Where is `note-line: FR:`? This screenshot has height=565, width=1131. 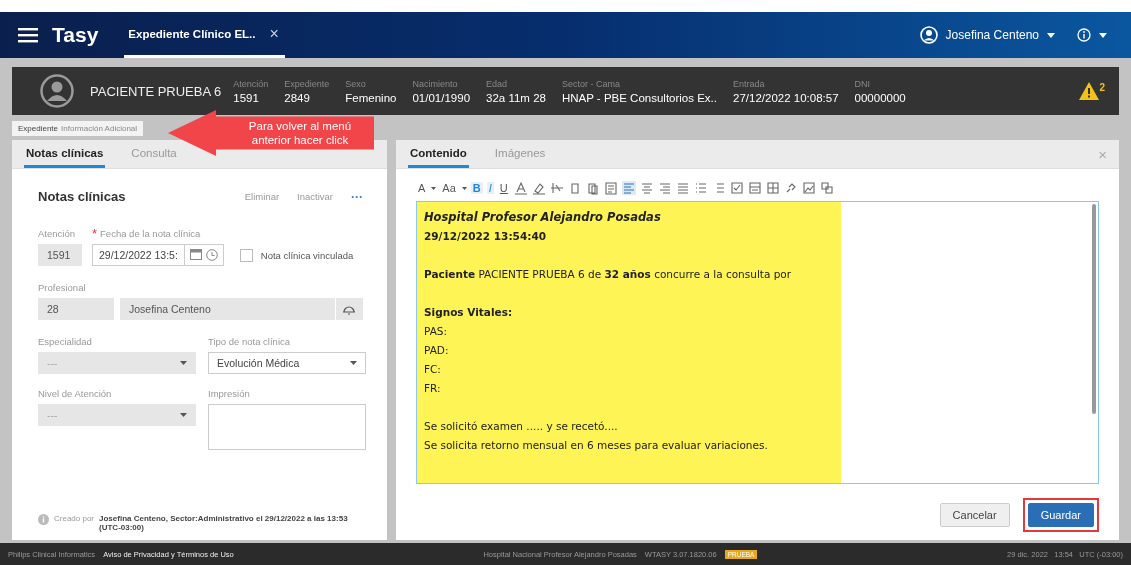
note-line: FR: is located at coordinates (433, 388).